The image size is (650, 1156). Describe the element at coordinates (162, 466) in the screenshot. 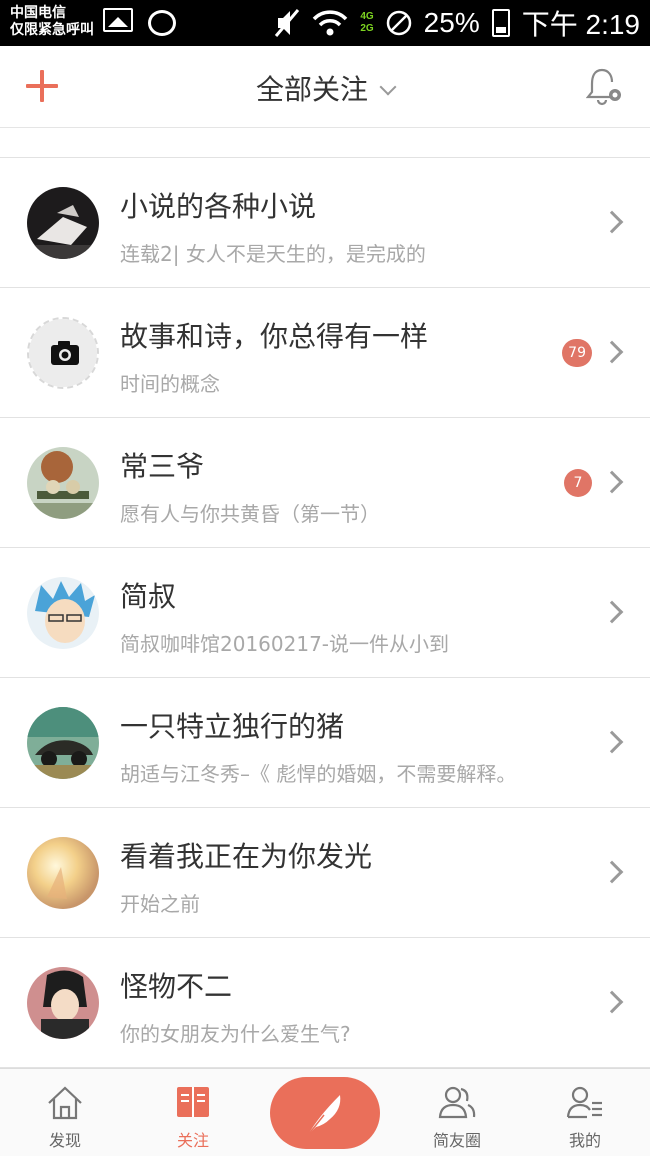

I see `list-item-title: 常三爷` at that location.